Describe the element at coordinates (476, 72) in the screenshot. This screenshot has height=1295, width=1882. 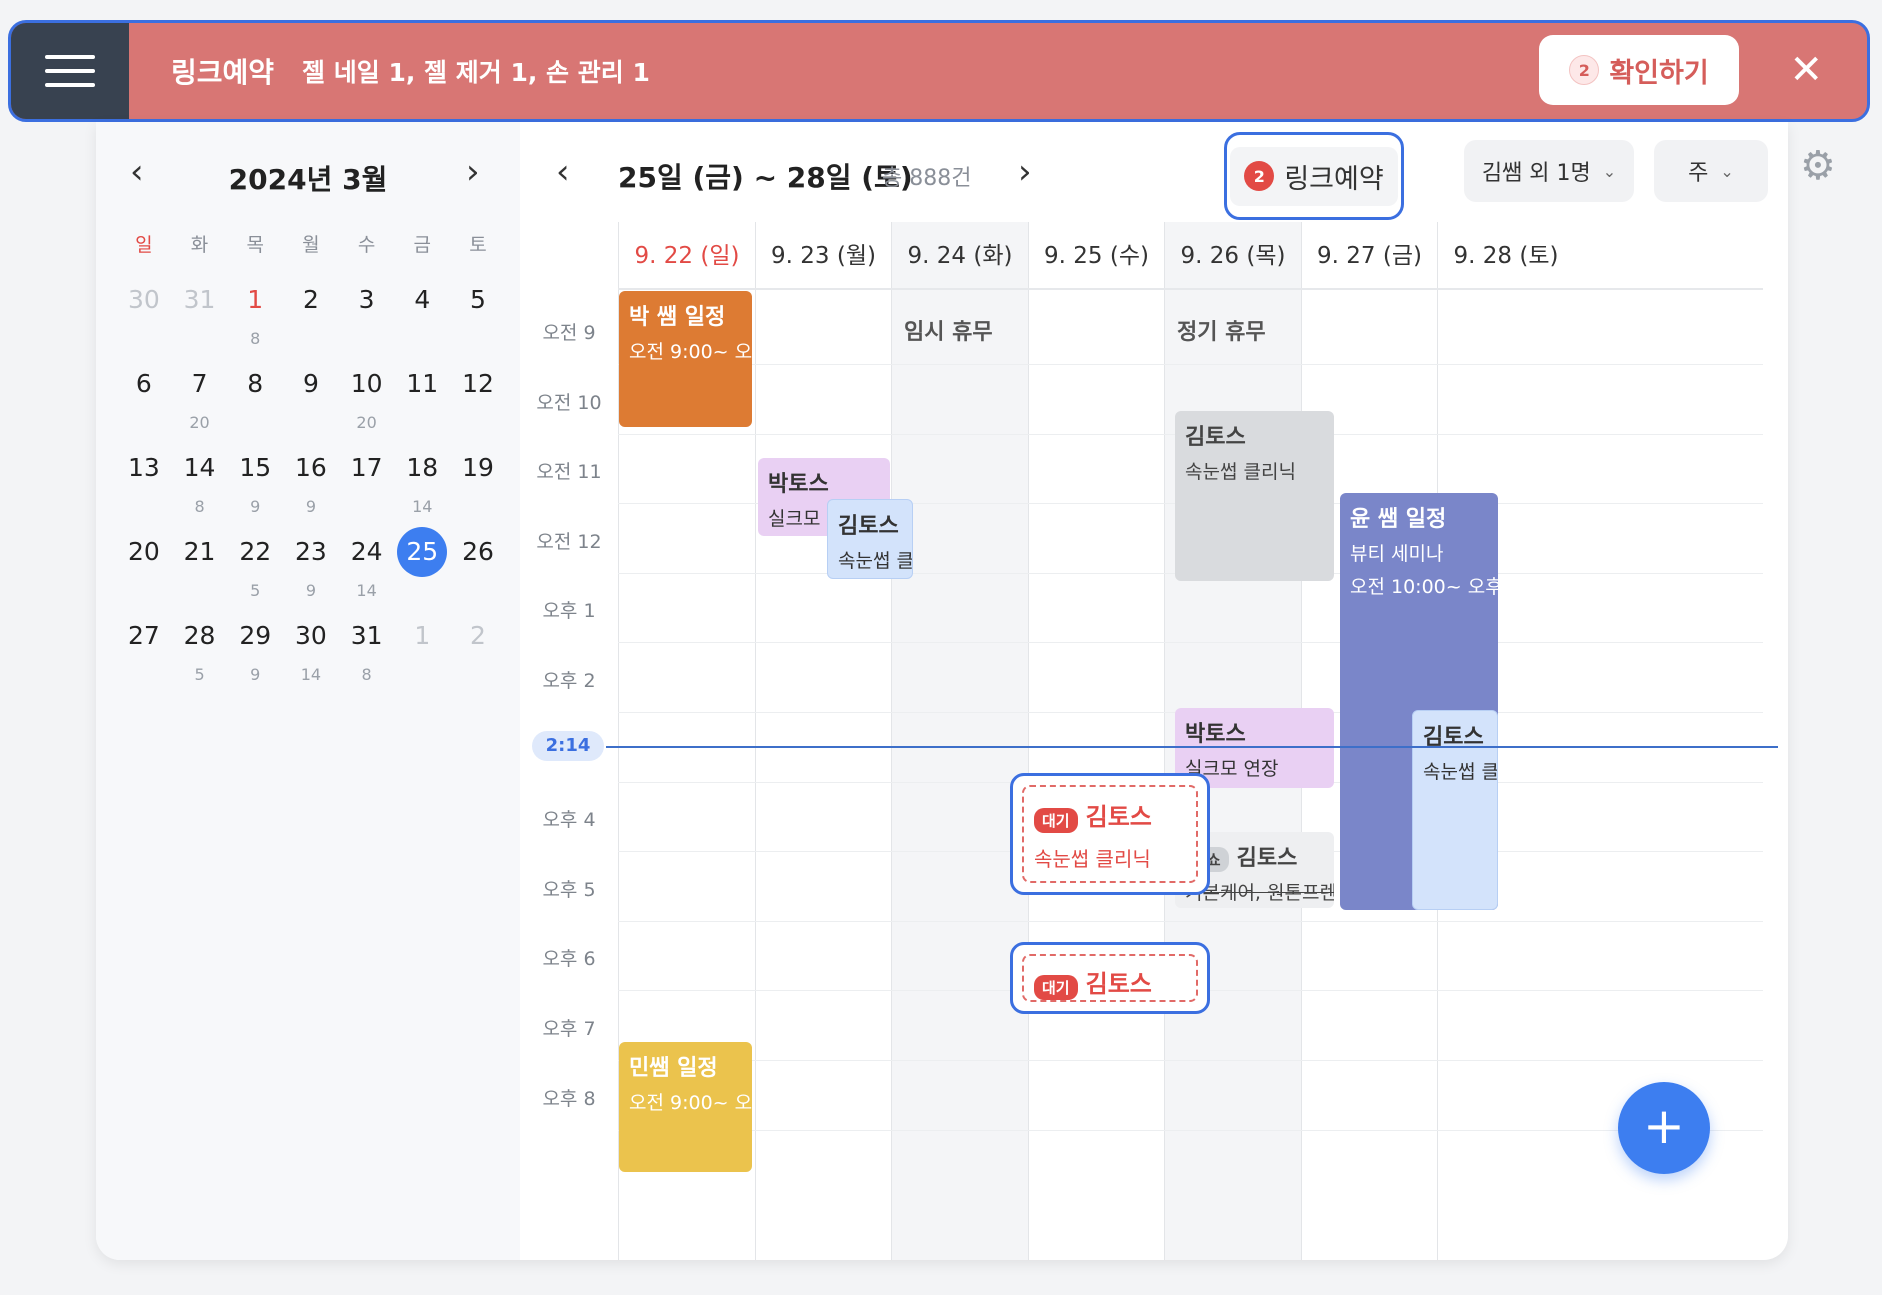
I see `banner-detail: 젤 네일 1, 젤 제거 1, 손 관리 1` at that location.